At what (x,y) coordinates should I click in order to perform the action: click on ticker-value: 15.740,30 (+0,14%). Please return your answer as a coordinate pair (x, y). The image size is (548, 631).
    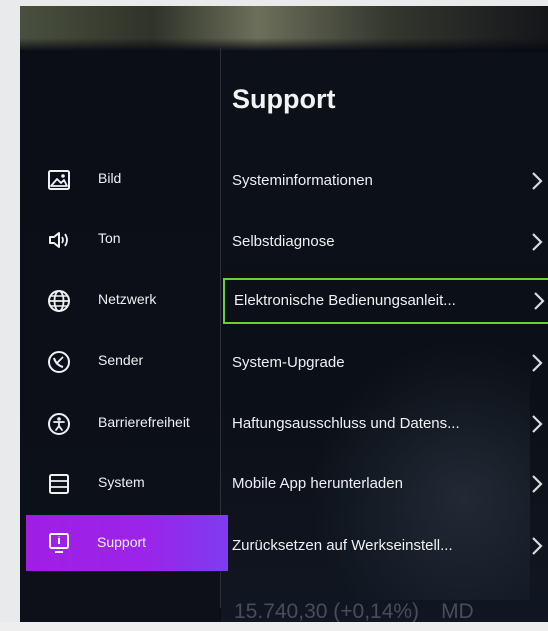
    Looking at the image, I should click on (327, 611).